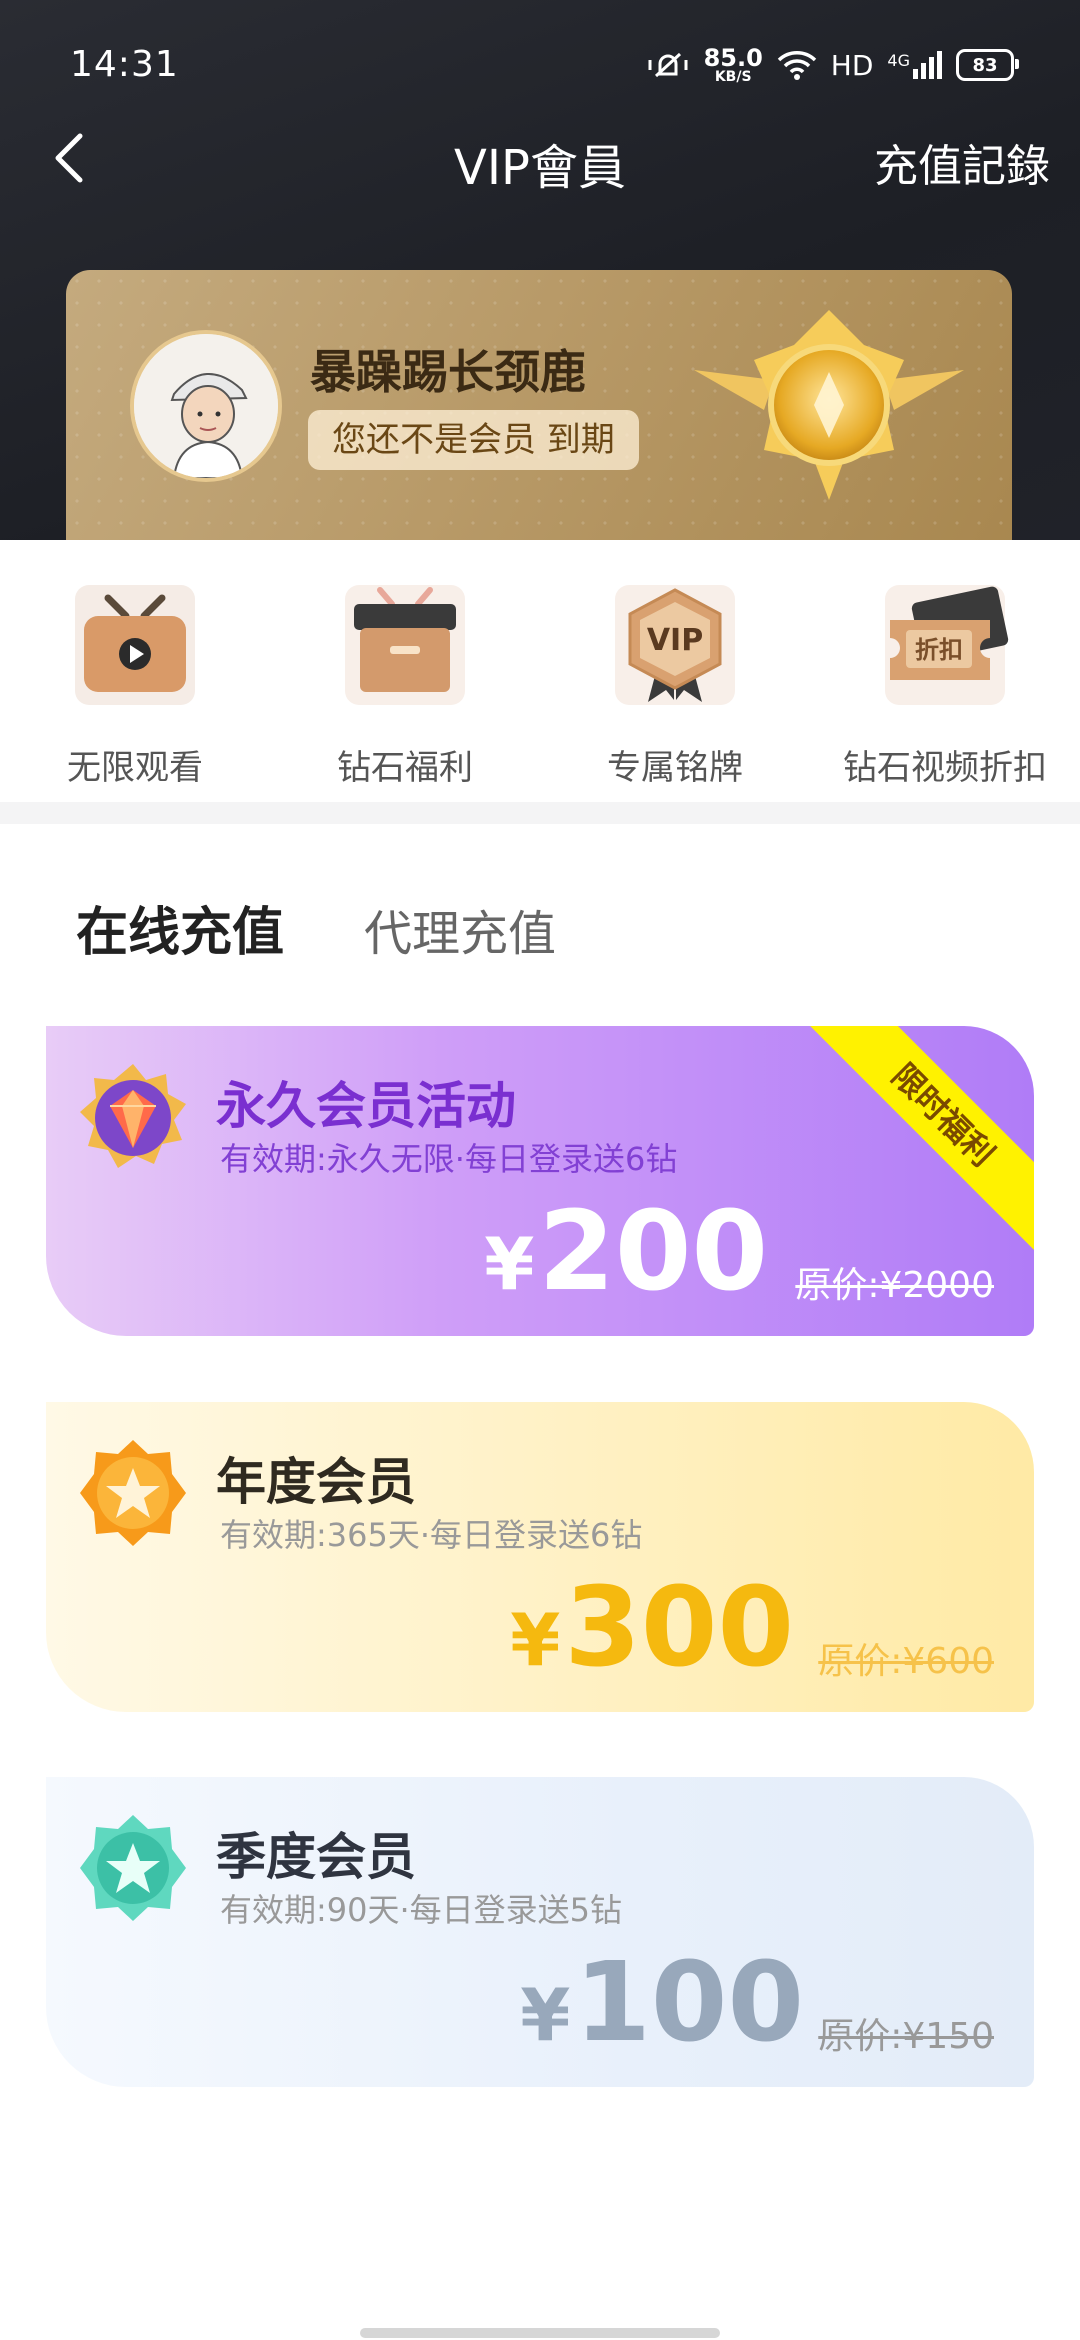 The image size is (1080, 2340). Describe the element at coordinates (689, 2002) in the screenshot. I see `price-value: 100` at that location.